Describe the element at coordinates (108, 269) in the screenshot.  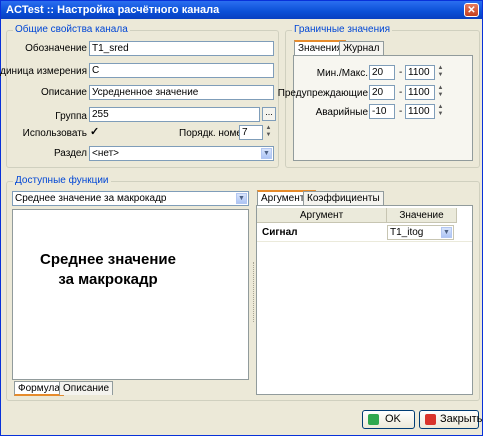
I see `function-preview-text: Среднее значение за макрокадр` at that location.